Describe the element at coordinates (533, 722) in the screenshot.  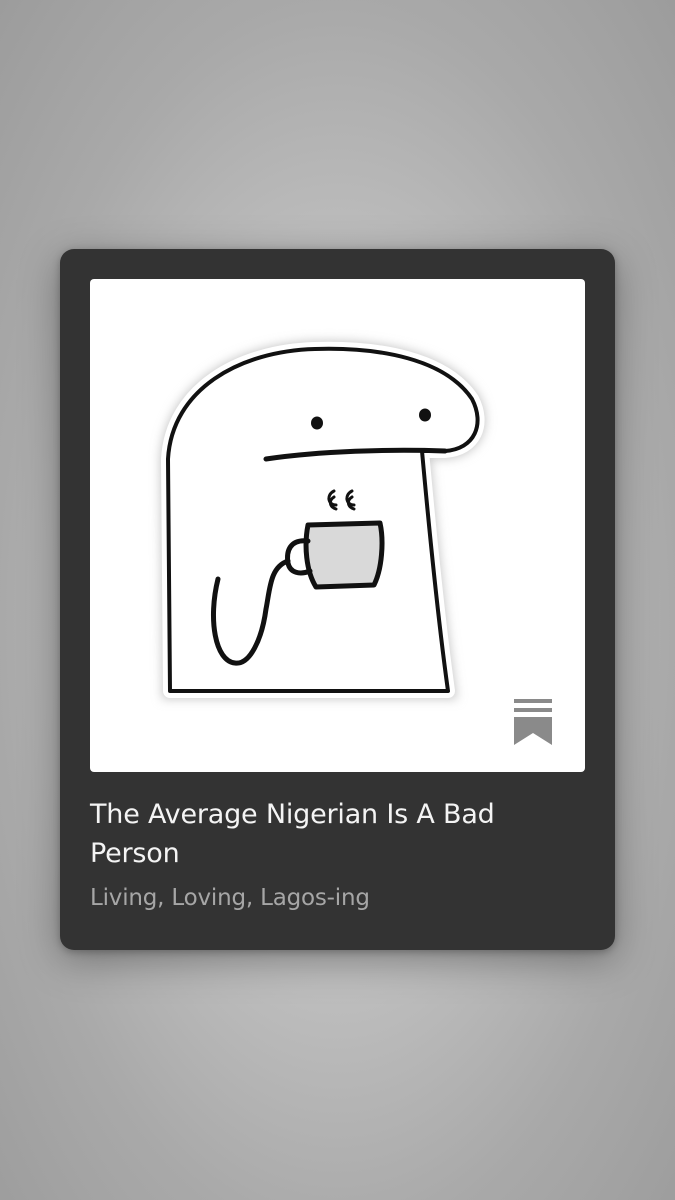
I see `bookmark-icon` at that location.